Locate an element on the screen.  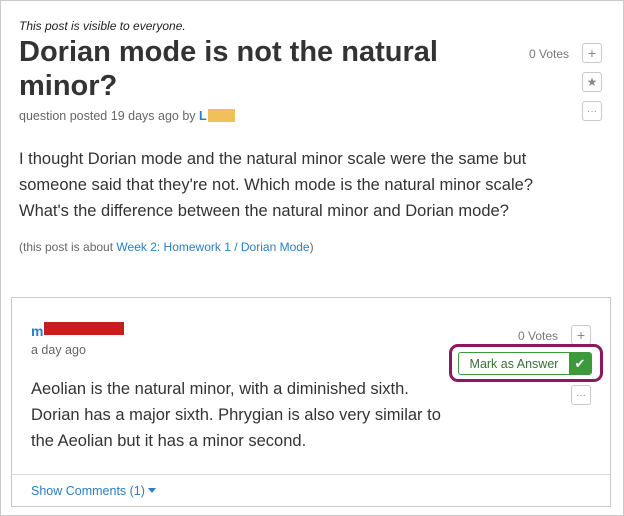
post-follow-button: ★ is located at coordinates (592, 82).